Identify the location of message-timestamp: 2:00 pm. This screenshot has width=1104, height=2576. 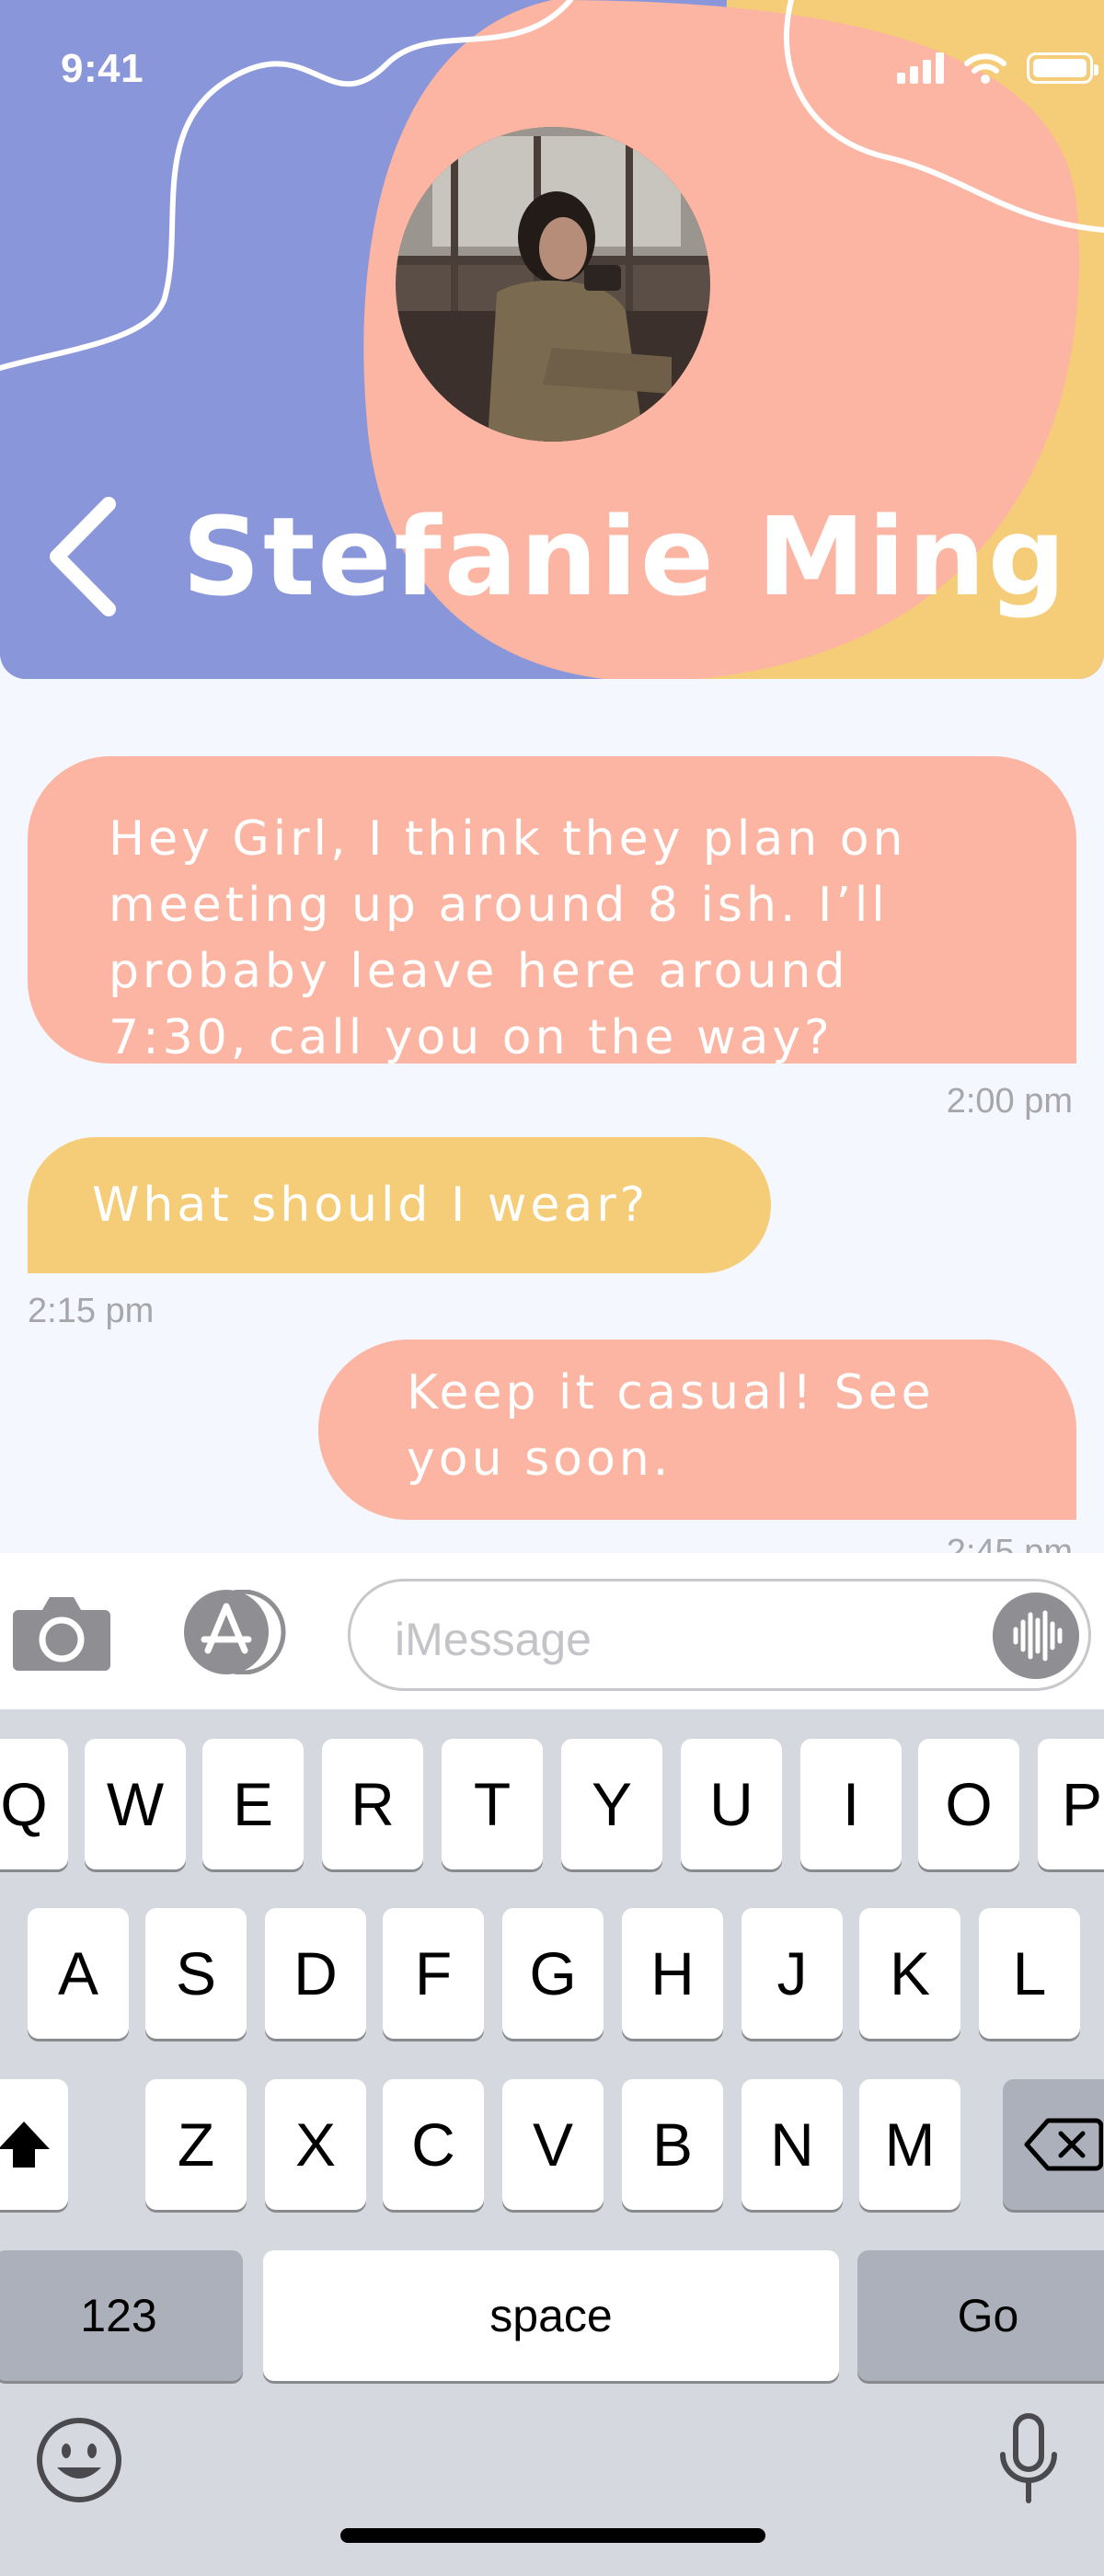
(1009, 1101).